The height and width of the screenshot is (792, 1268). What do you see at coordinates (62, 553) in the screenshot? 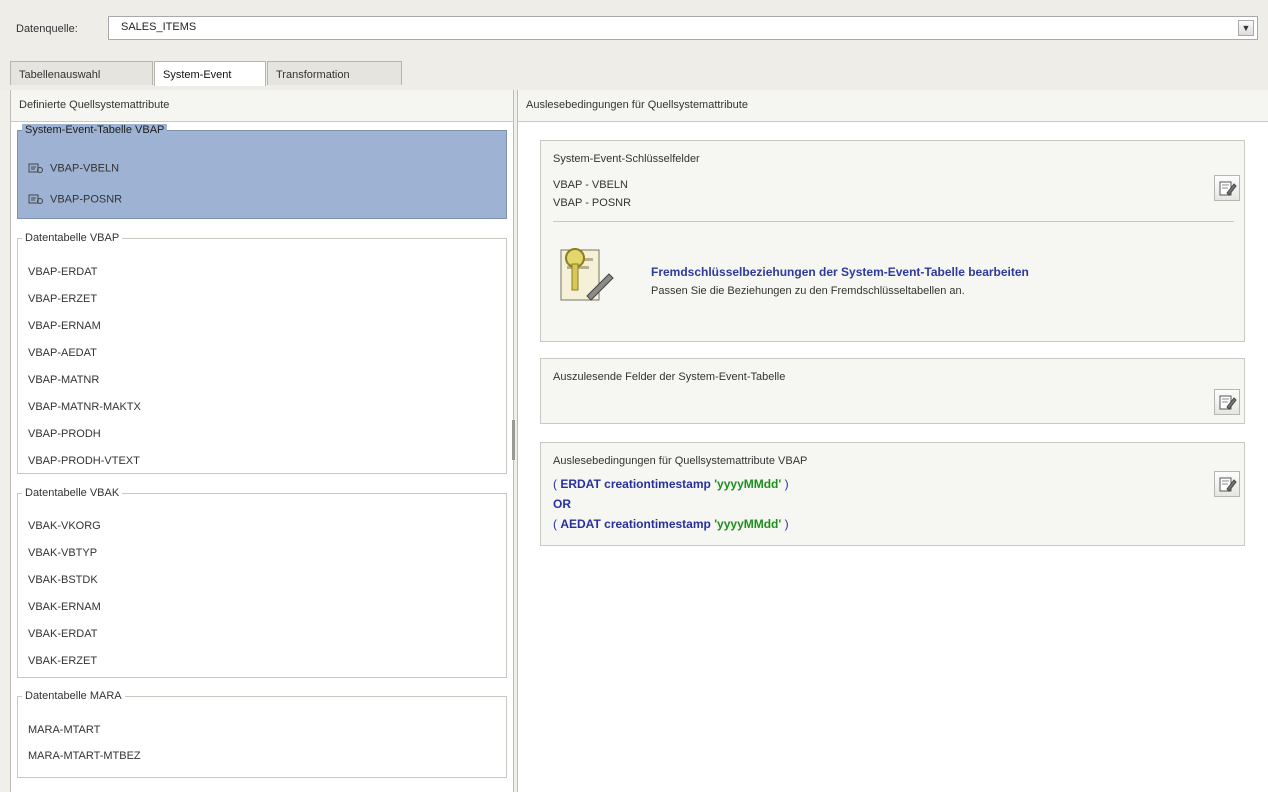
I see `list-item: VBAK-VBTYP` at bounding box center [62, 553].